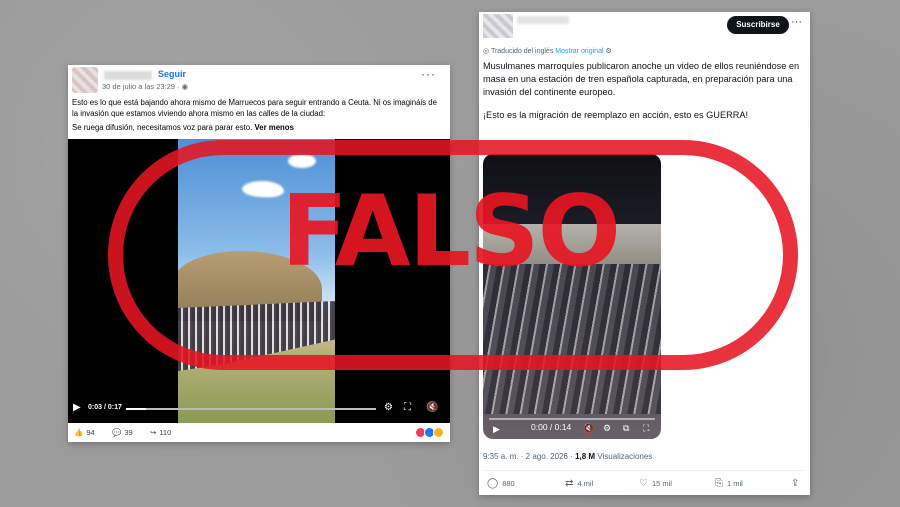  I want to click on video-controls: ▶ 0:03 / 0:17 ⚙ ⛶ 🔇, so click(259, 409).